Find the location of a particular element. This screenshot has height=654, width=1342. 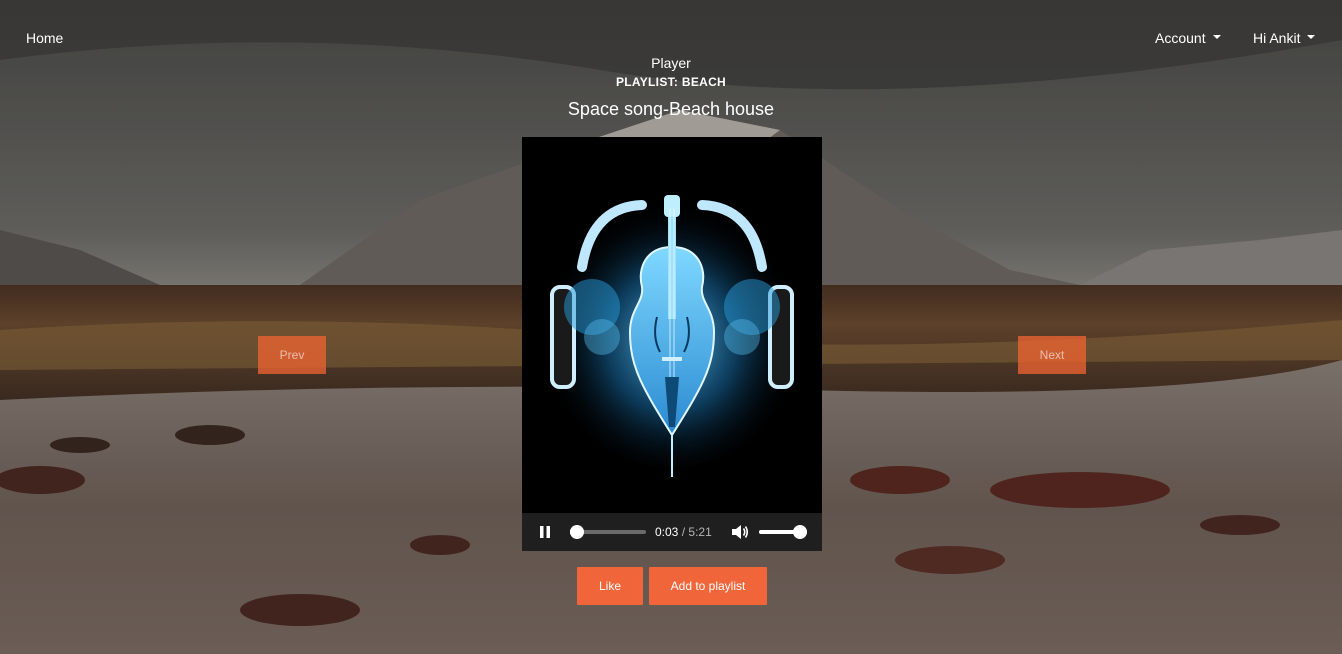

volume-thumb is located at coordinates (800, 532).